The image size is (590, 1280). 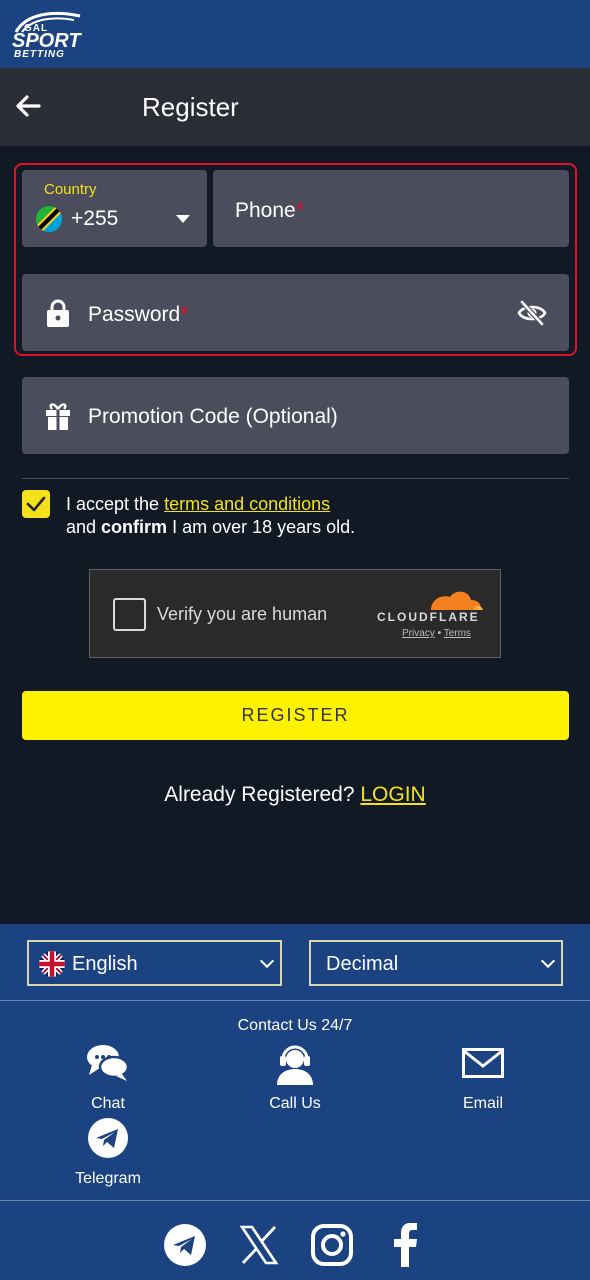 I want to click on chat-icon, so click(x=108, y=1063).